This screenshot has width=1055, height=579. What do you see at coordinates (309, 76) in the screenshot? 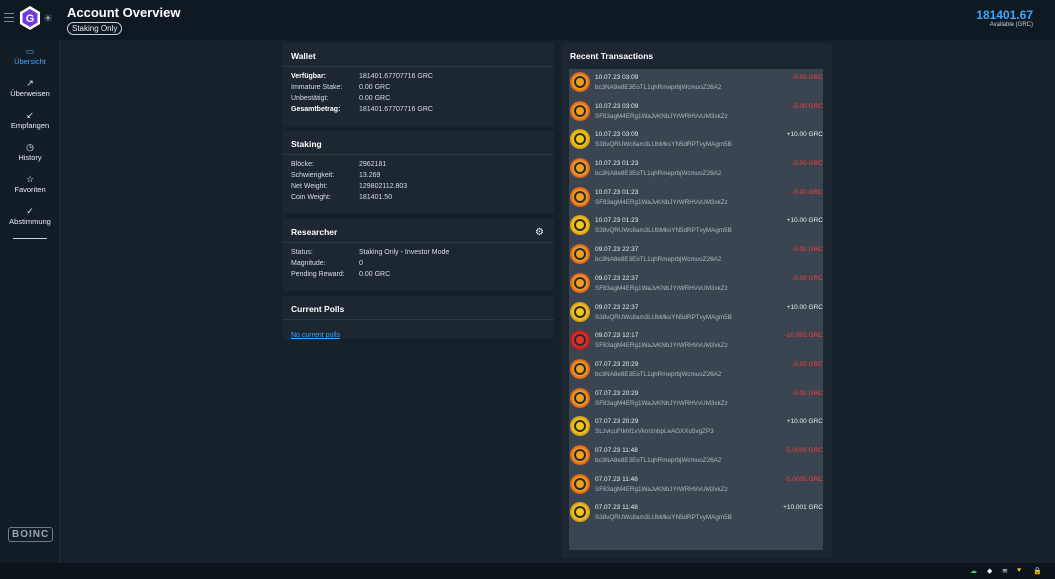
I see `wallet-row-label: Verfügbar:` at bounding box center [309, 76].